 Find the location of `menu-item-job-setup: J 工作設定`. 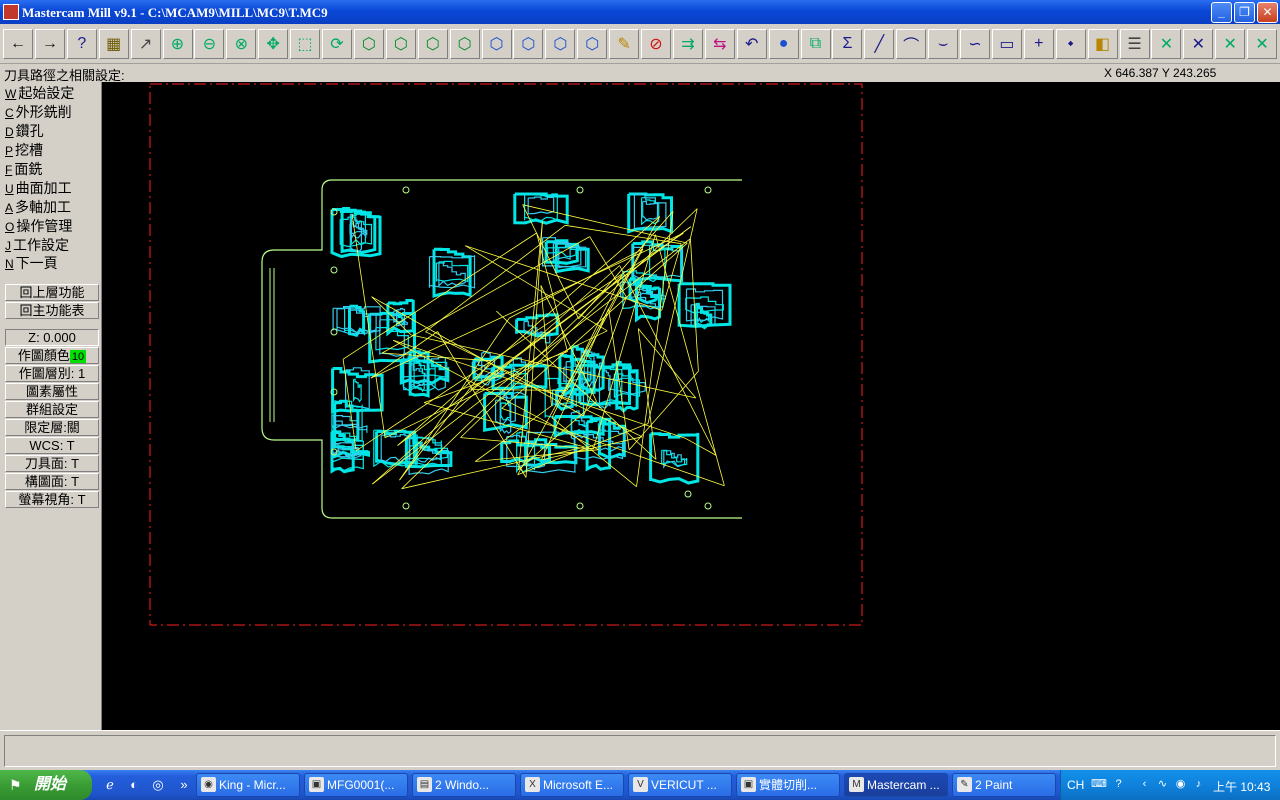

menu-item-job-setup: J 工作設定 is located at coordinates (37, 244).